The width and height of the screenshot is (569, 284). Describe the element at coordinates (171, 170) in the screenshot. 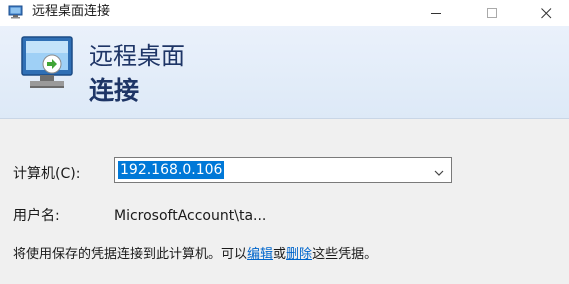

I see `computer-input-value: 192.168.0.106` at that location.